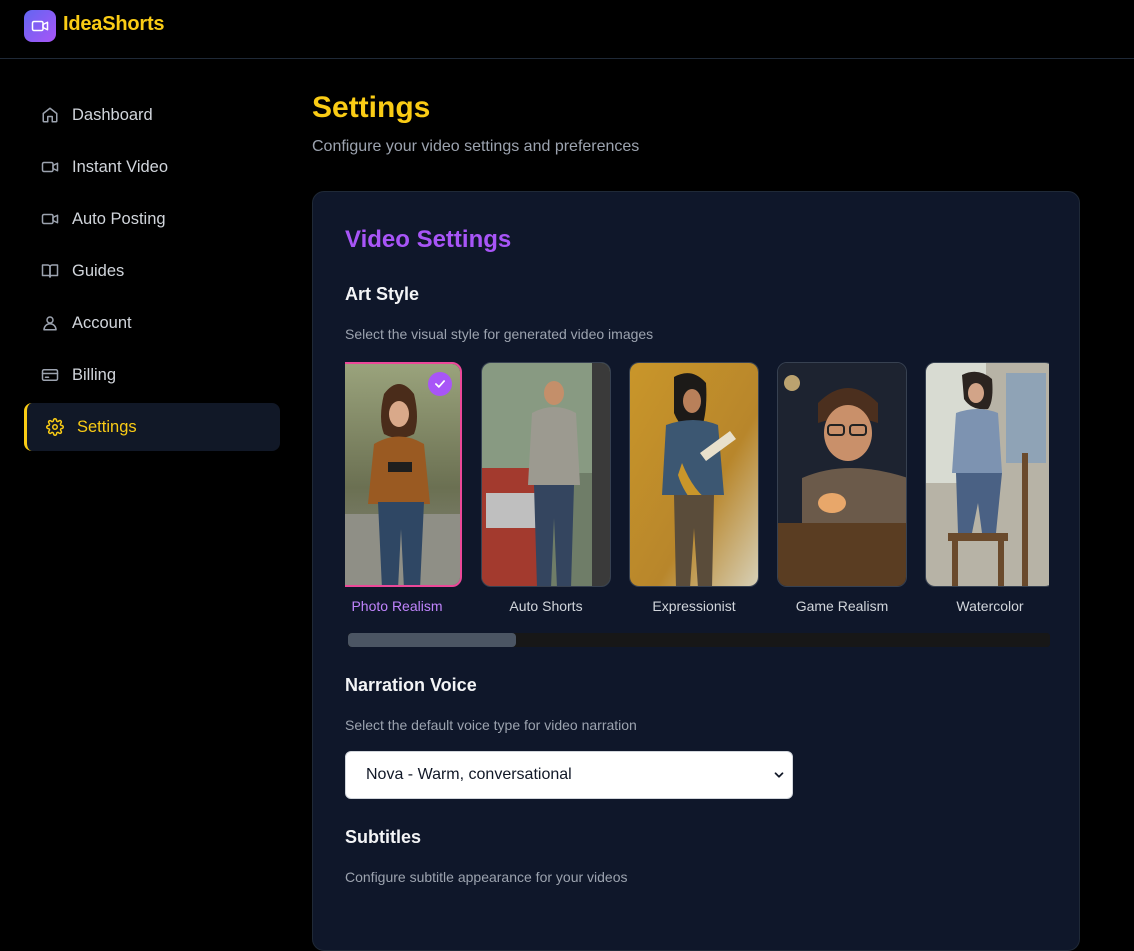 This screenshot has width=1134, height=951. What do you see at coordinates (98, 270) in the screenshot?
I see `sidebar-item-label: Guides` at bounding box center [98, 270].